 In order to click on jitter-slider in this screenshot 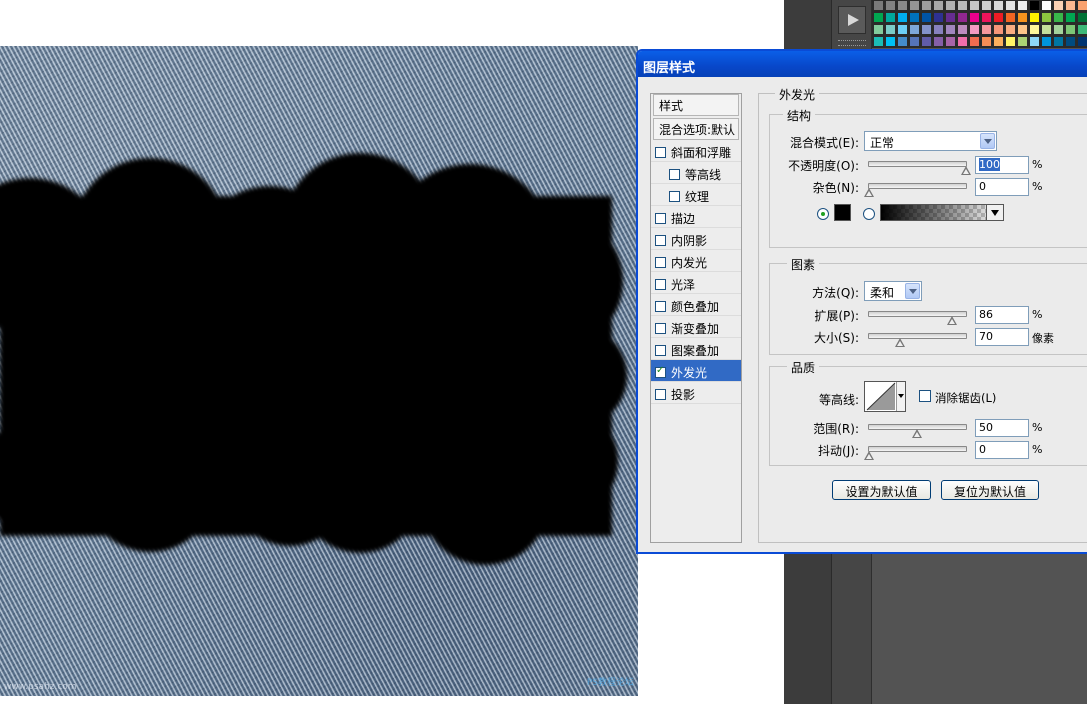, I will do `click(917, 449)`.